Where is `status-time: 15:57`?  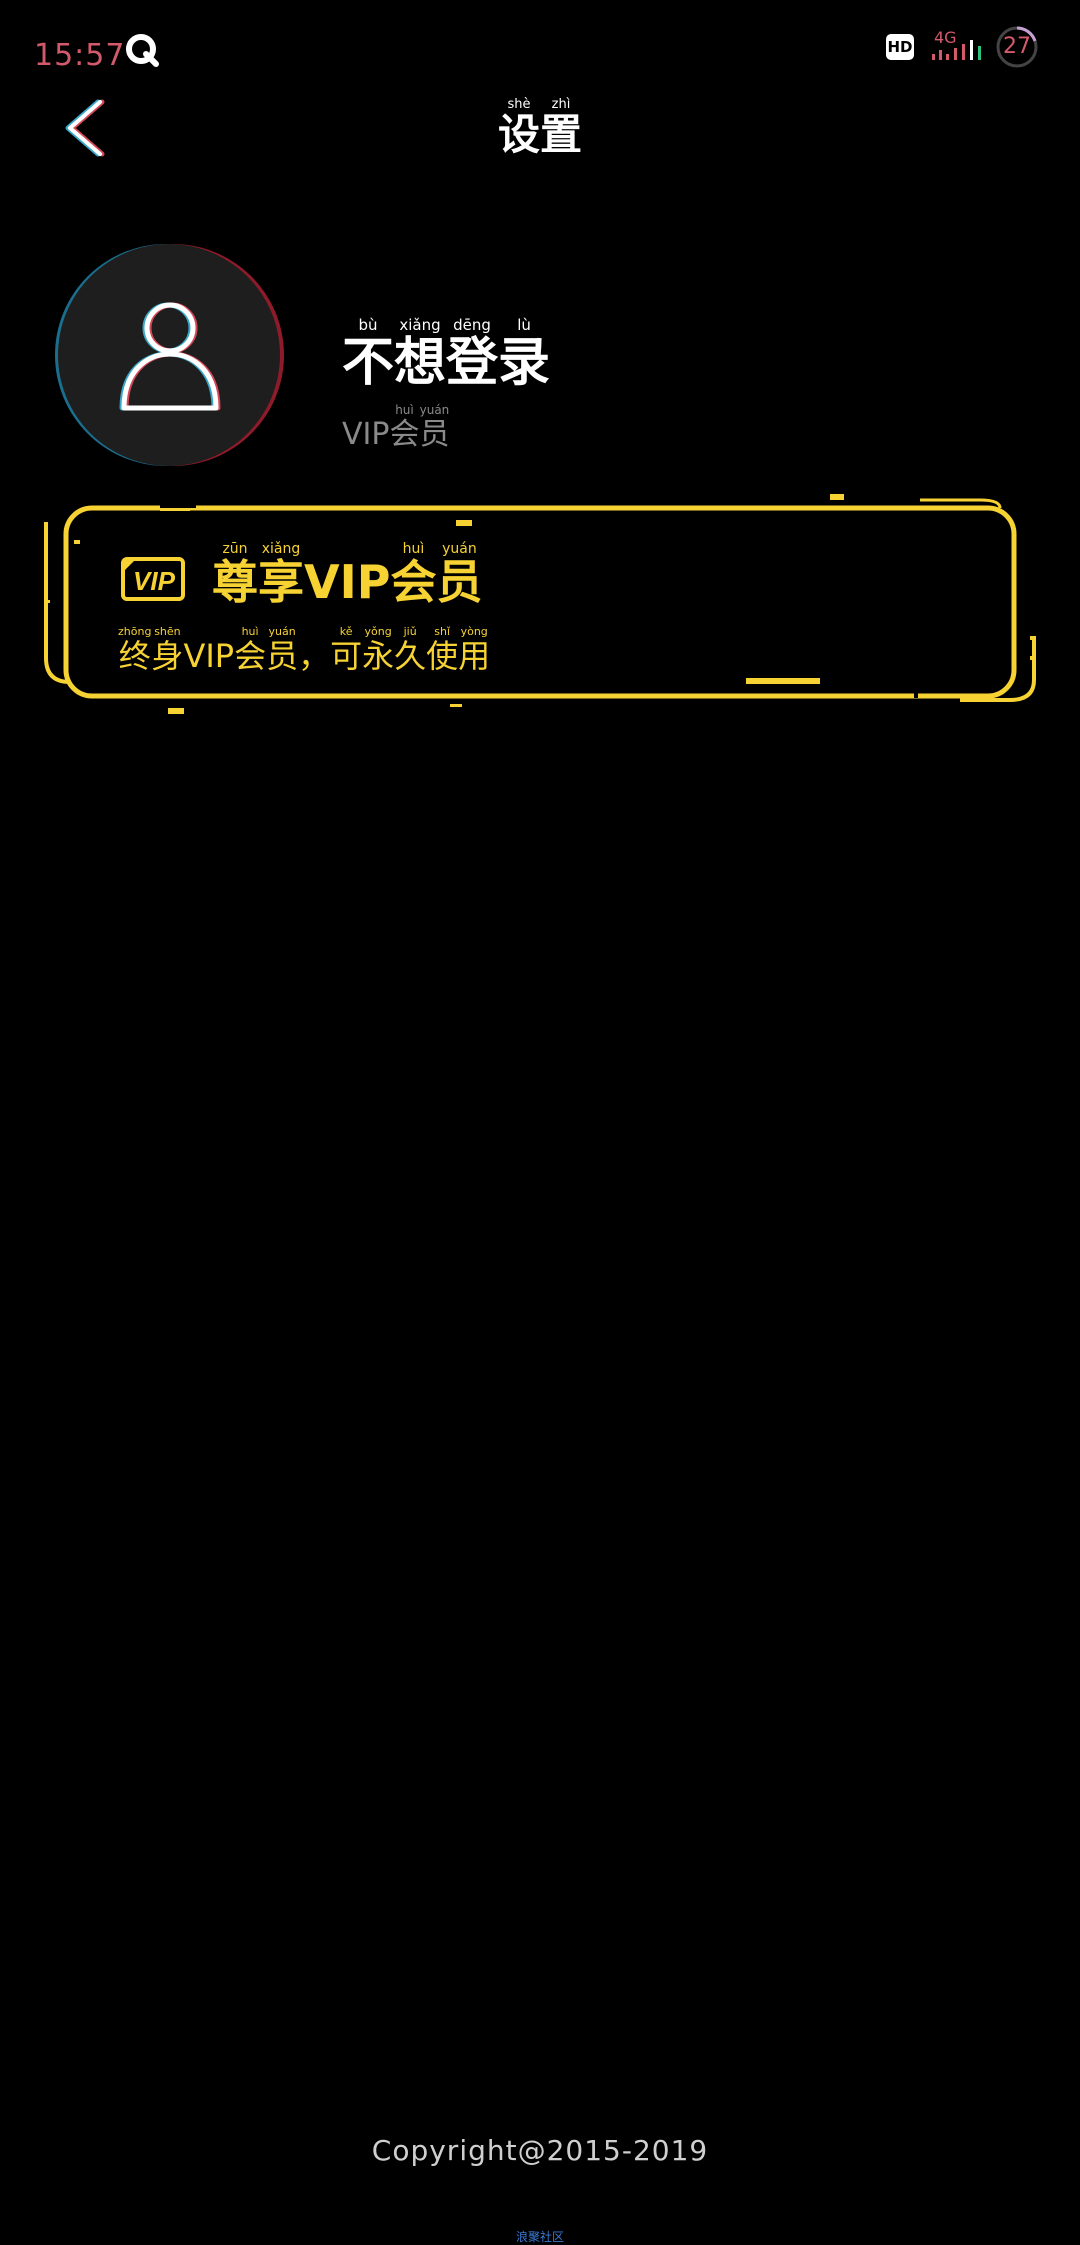
status-time: 15:57 is located at coordinates (80, 55).